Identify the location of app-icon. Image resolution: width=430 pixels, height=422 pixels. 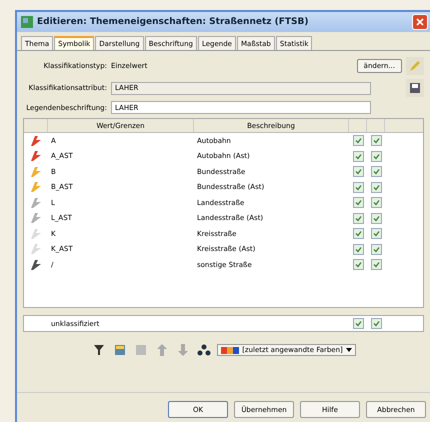
(27, 22).